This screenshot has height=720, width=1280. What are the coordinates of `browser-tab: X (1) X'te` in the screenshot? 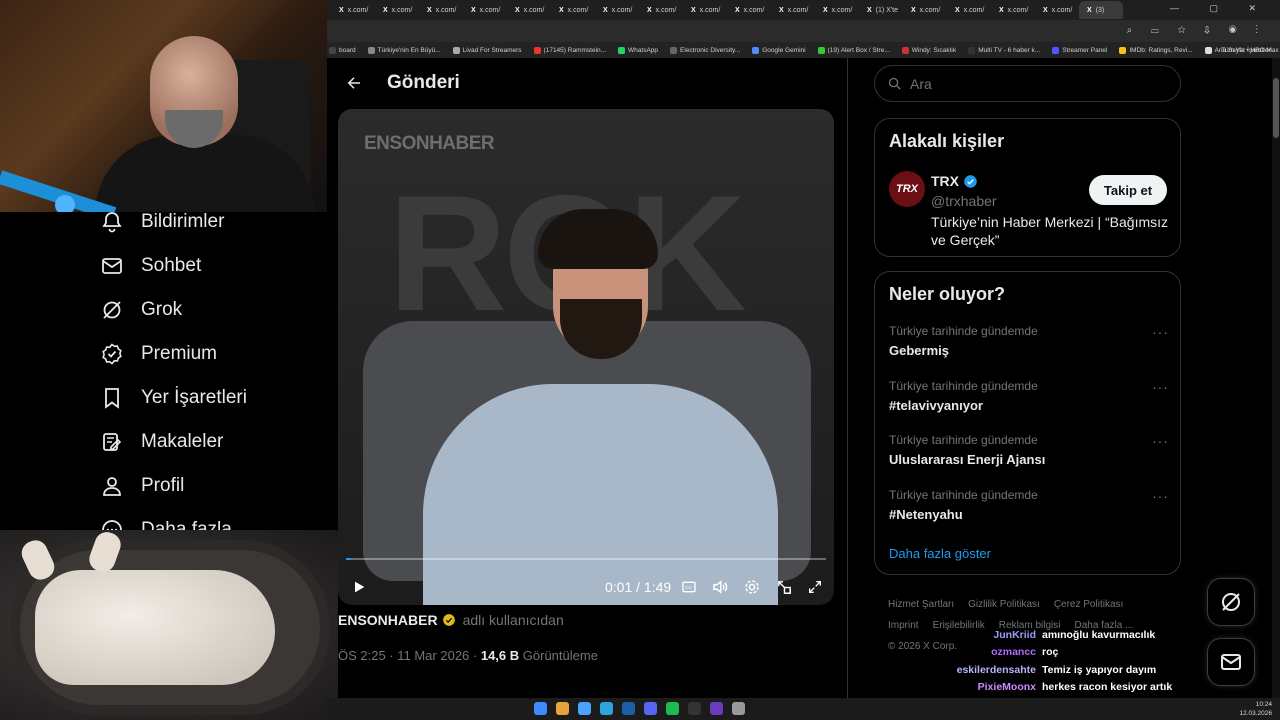 It's located at (881, 10).